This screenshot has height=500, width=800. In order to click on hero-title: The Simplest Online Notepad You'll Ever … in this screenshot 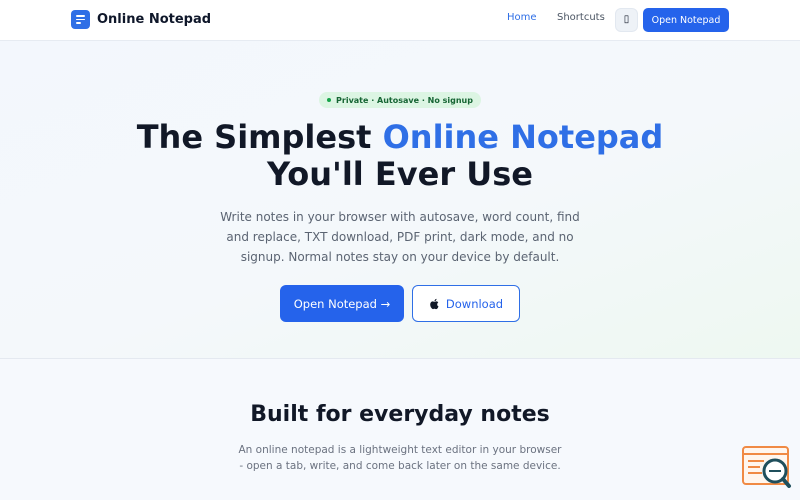, I will do `click(400, 156)`.